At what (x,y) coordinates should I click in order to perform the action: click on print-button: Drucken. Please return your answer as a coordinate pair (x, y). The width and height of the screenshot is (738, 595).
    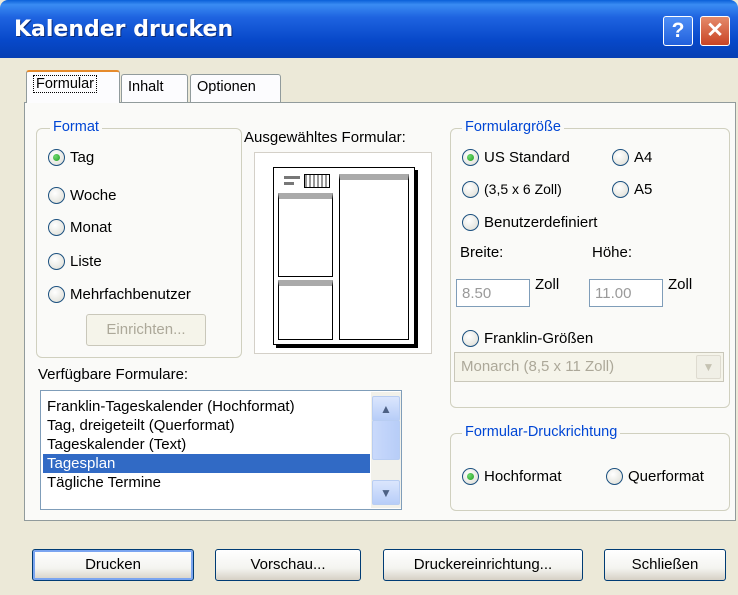
    Looking at the image, I should click on (113, 565).